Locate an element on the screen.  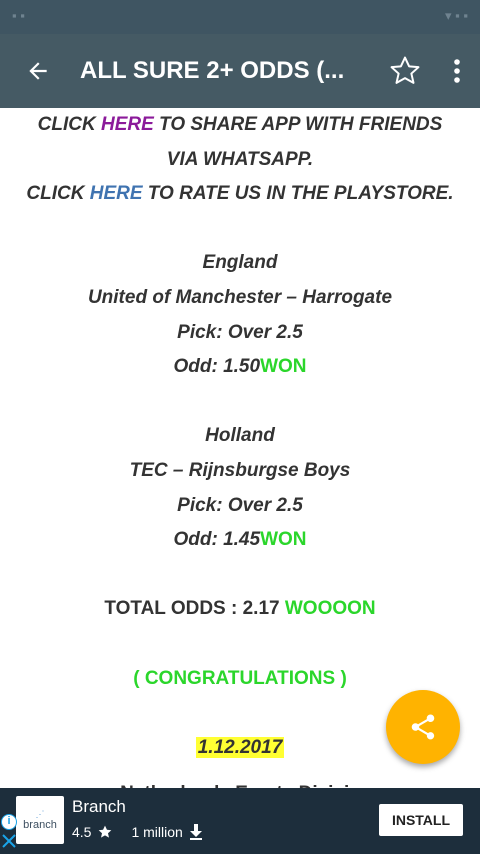
more-vertical-icon is located at coordinates (457, 71).